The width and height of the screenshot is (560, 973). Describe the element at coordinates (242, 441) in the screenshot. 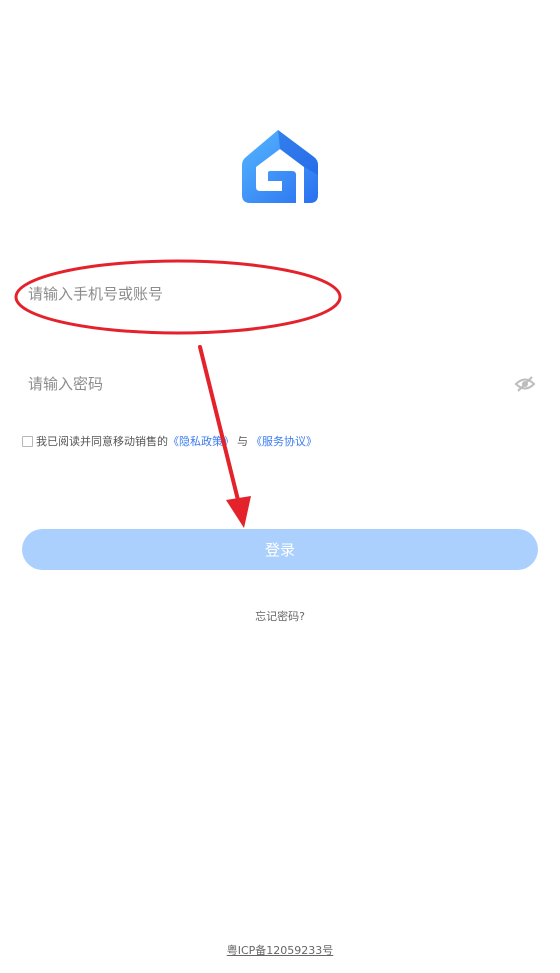

I see `agreement-joiner: 与` at that location.